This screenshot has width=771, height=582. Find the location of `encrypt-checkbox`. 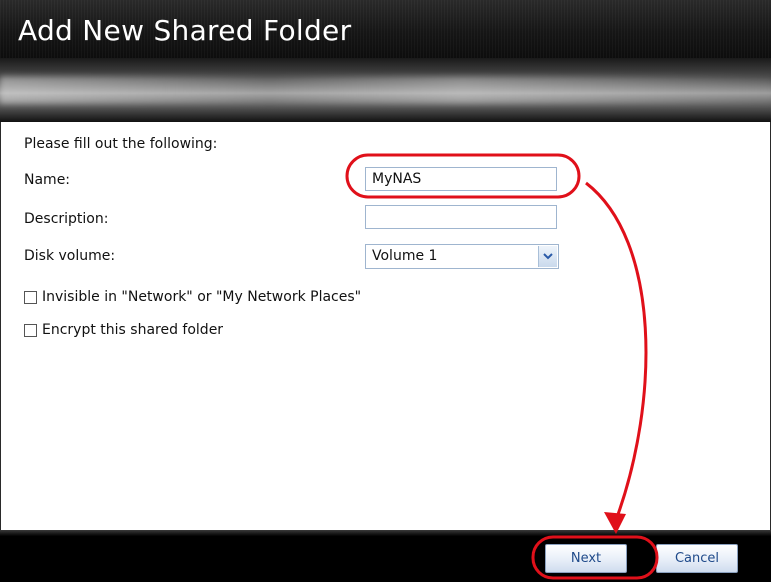

encrypt-checkbox is located at coordinates (30, 330).